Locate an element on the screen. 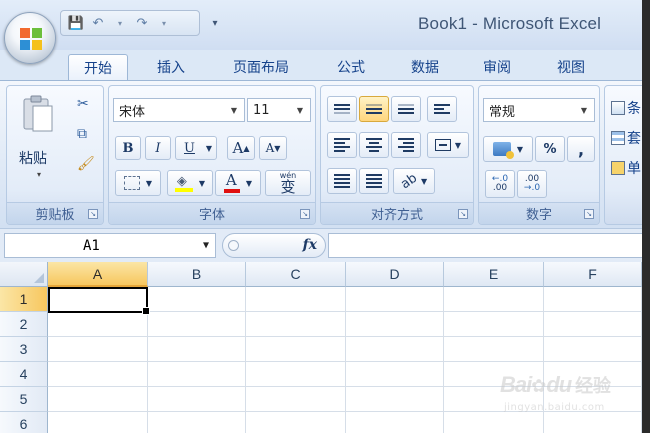 Image resolution: width=650 pixels, height=433 pixels. cell-e3 is located at coordinates (494, 349).